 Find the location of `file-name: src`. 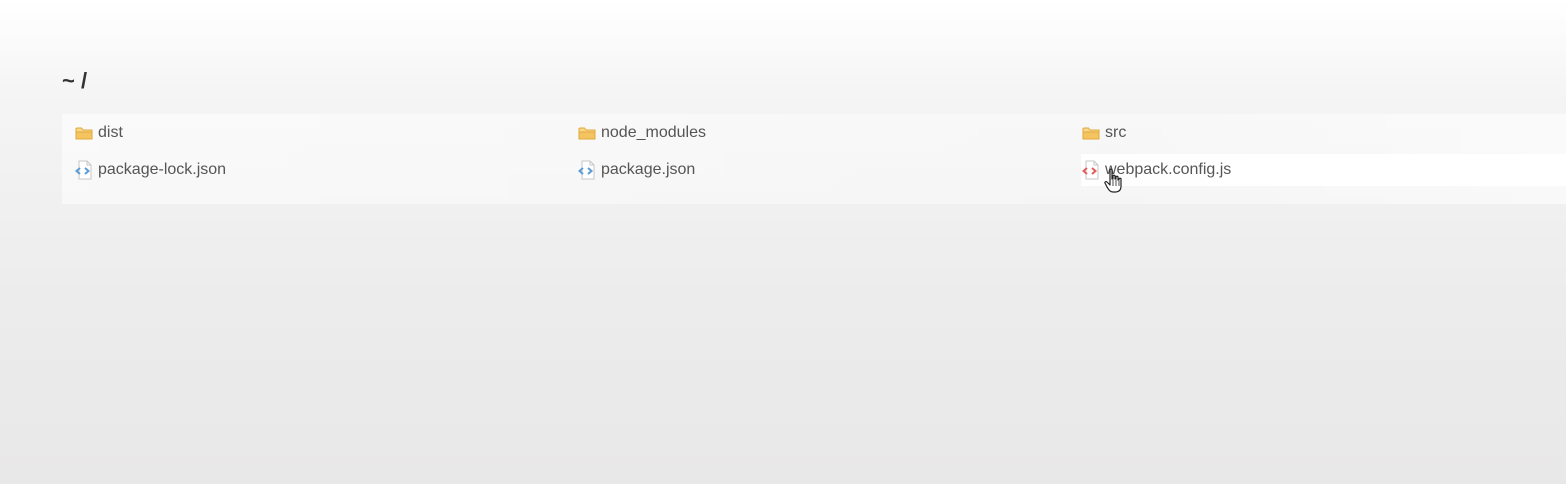

file-name: src is located at coordinates (1116, 132).